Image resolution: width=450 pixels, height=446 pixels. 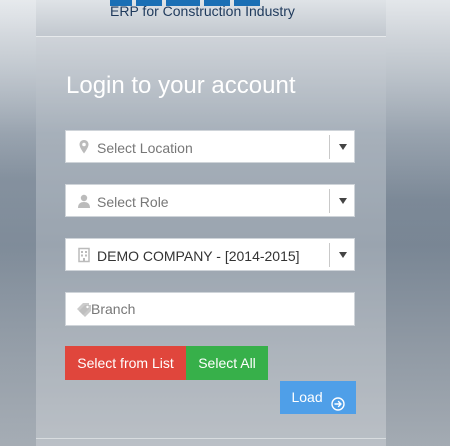 I want to click on logo-tagline: ERP for Construction Industry, so click(x=202, y=11).